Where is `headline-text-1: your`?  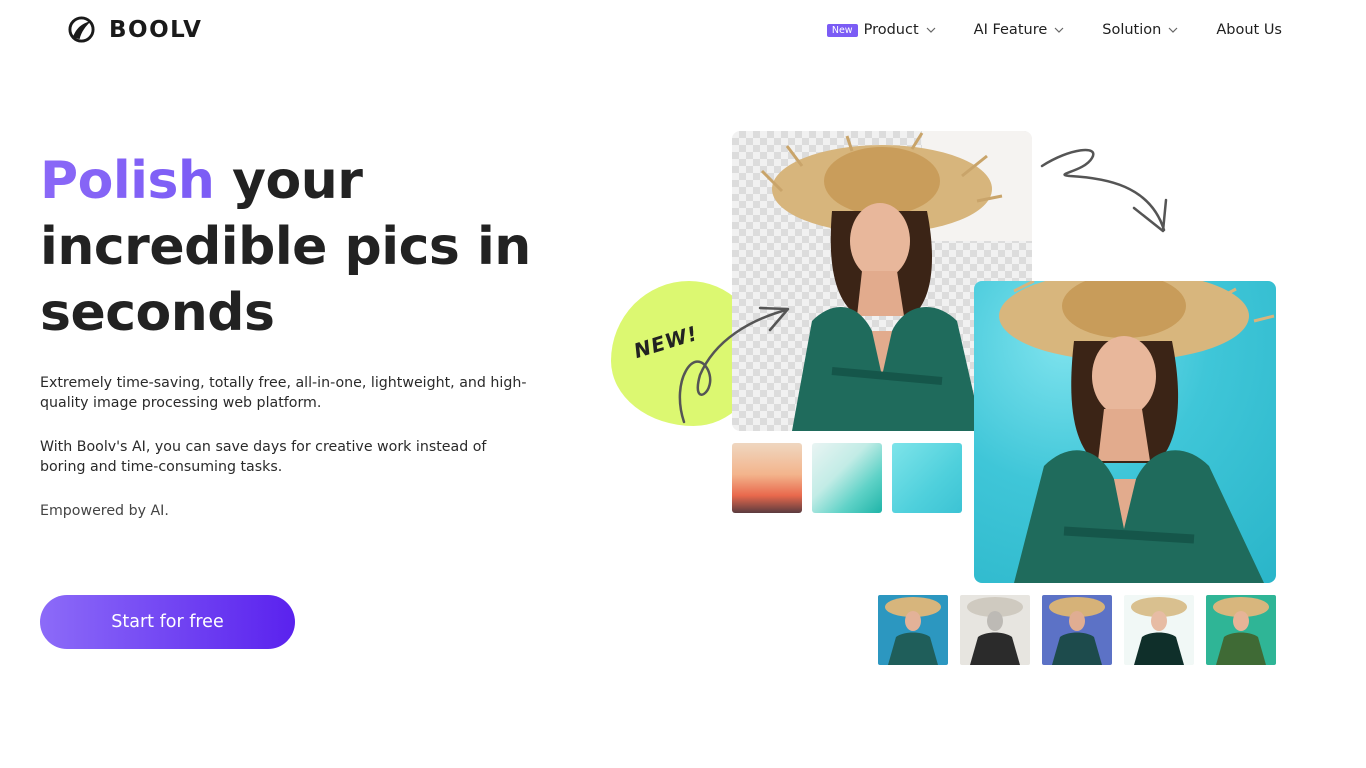
headline-text-1: your is located at coordinates (288, 181).